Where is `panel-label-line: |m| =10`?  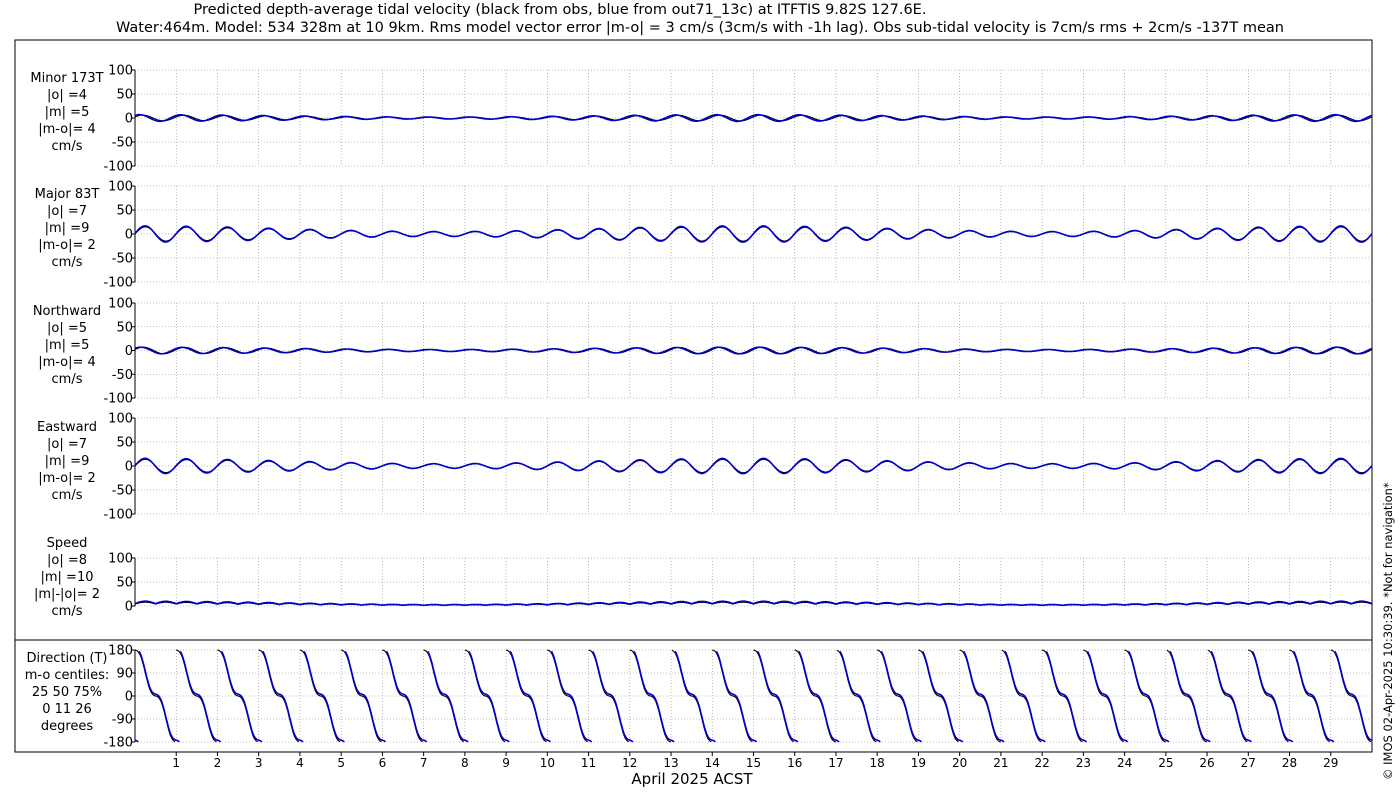 panel-label-line: |m| =10 is located at coordinates (67, 577).